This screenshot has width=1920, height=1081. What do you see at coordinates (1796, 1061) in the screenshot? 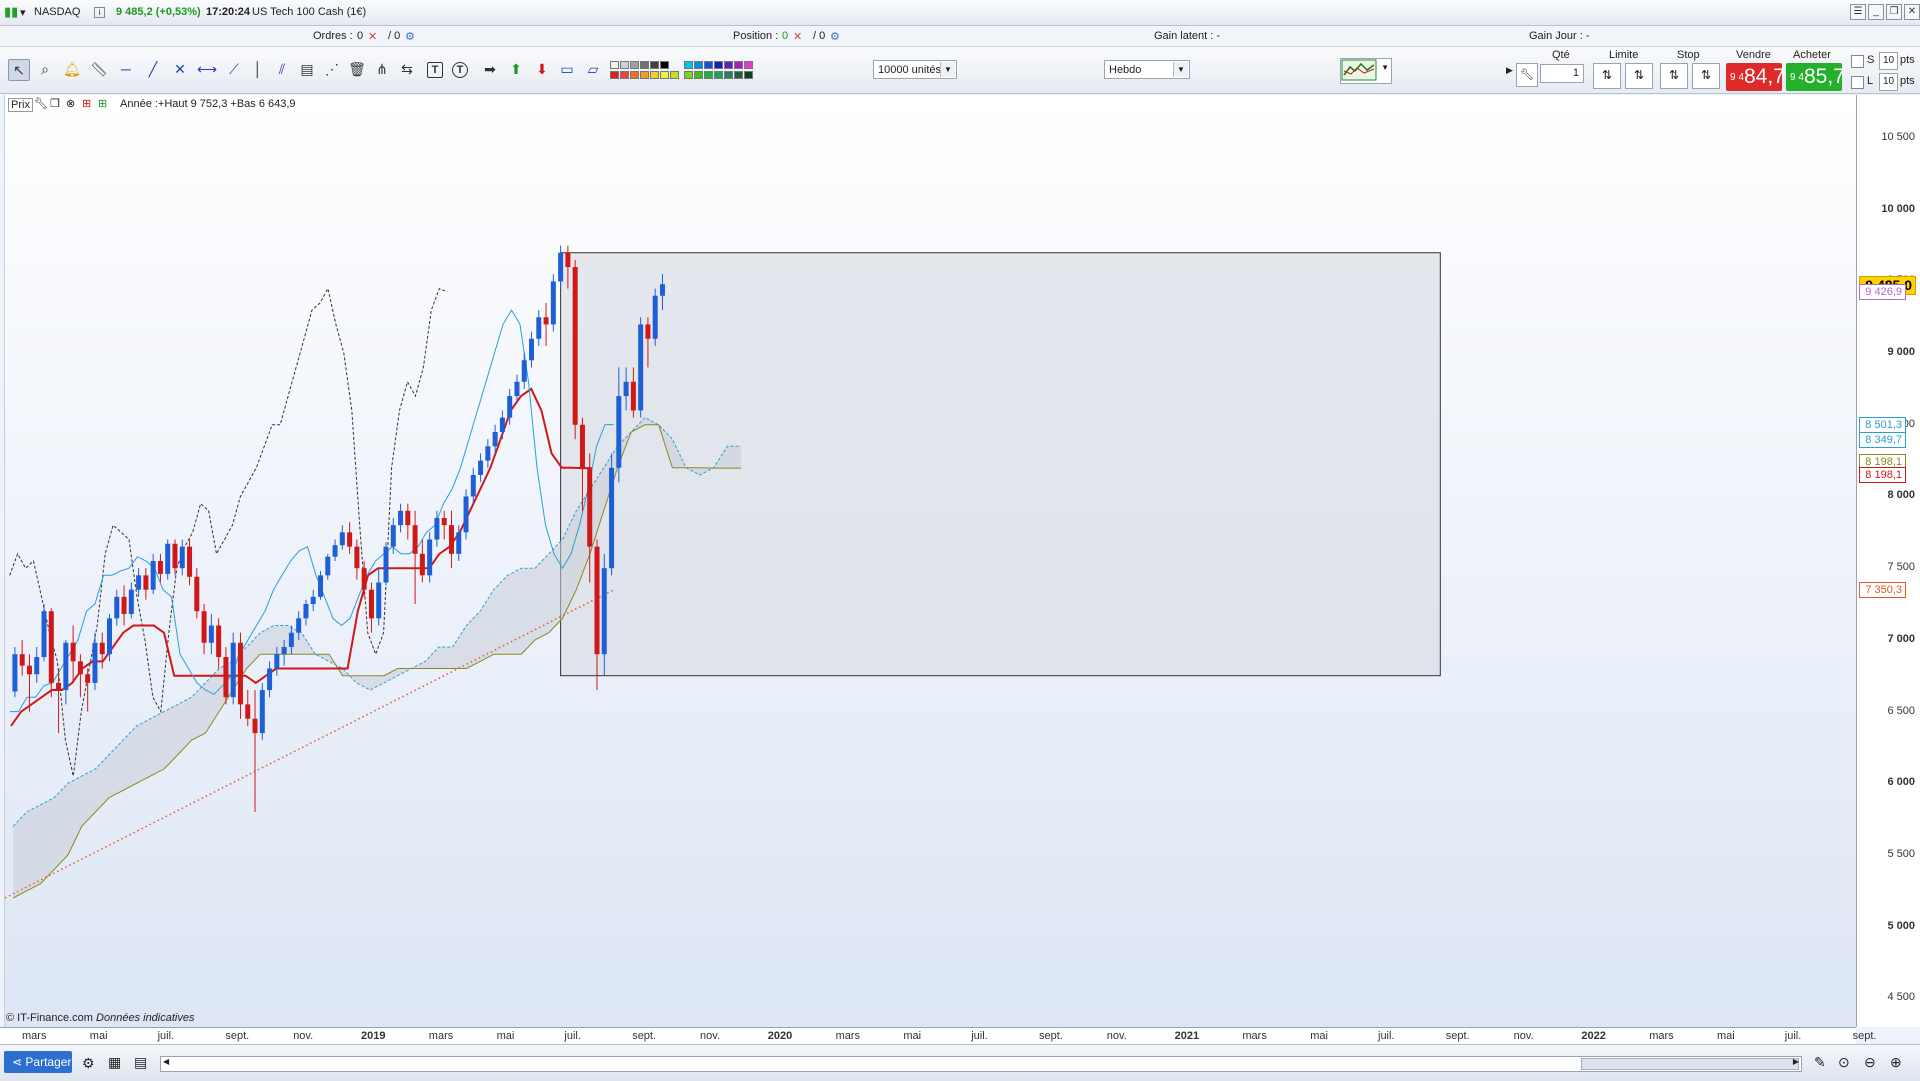
I see `scroll-right-icon: ▶` at bounding box center [1796, 1061].